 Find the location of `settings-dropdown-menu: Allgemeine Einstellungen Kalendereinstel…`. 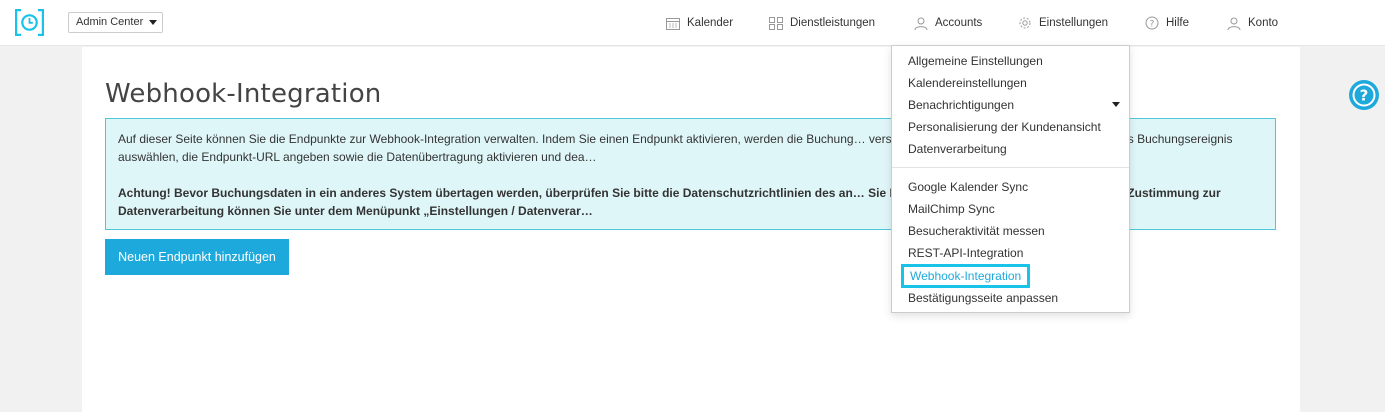

settings-dropdown-menu: Allgemeine Einstellungen Kalendereinstel… is located at coordinates (1010, 179).